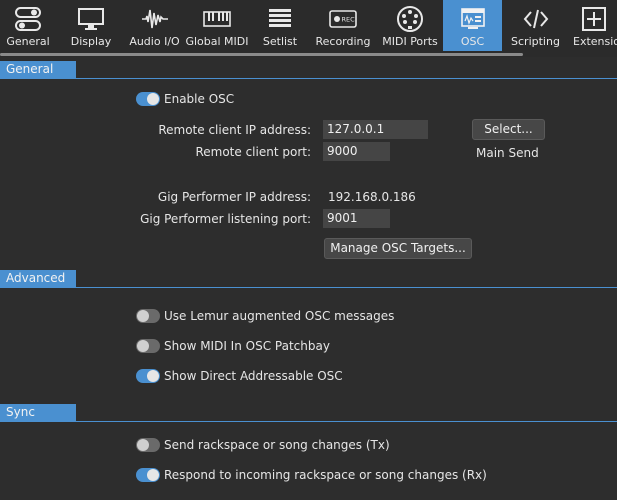 The height and width of the screenshot is (500, 617). What do you see at coordinates (593, 19) in the screenshot?
I see `plus-box-icon` at bounding box center [593, 19].